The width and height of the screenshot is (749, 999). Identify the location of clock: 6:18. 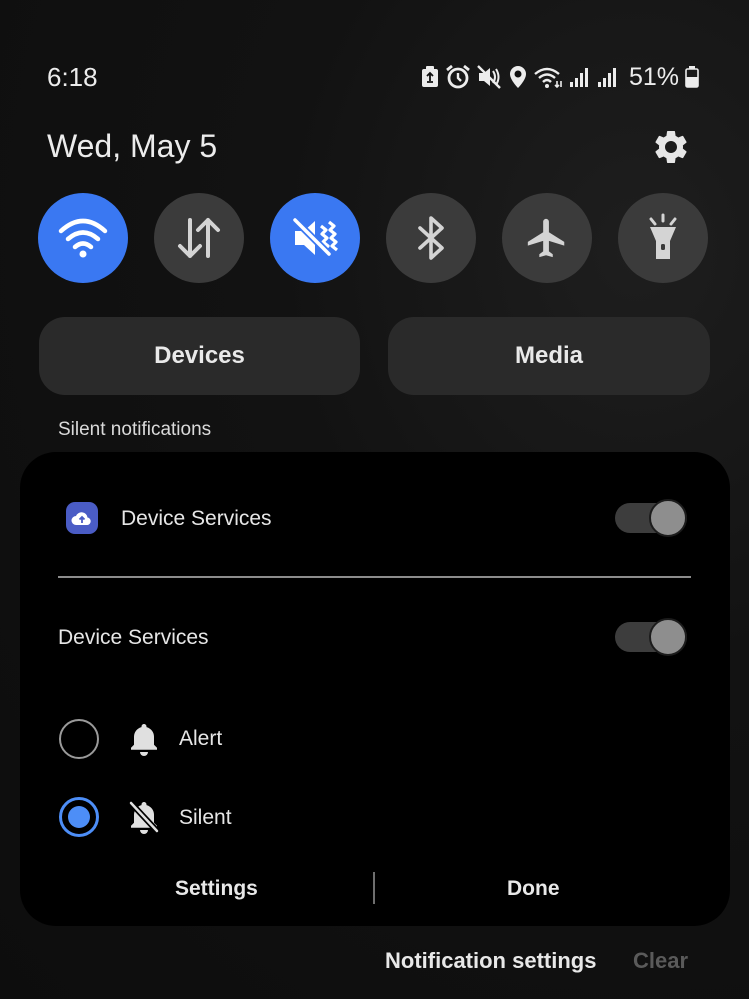
(72, 77).